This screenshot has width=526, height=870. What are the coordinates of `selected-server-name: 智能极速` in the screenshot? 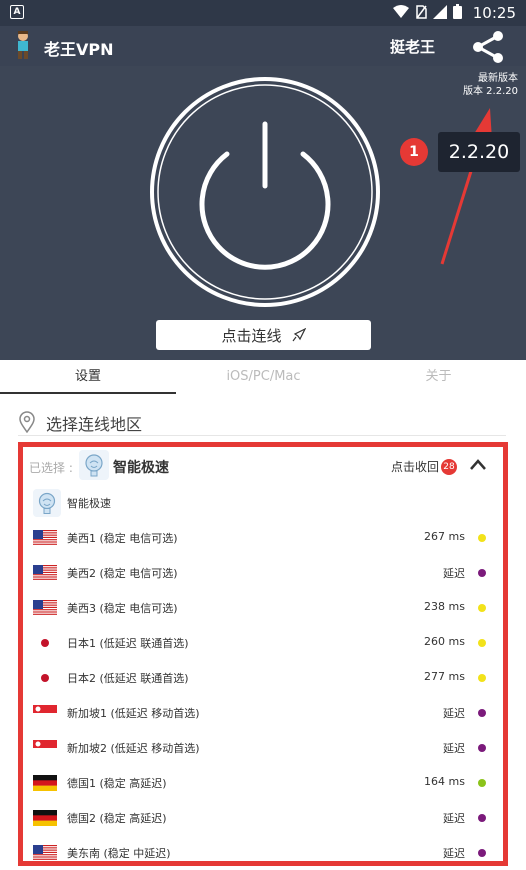 It's located at (141, 468).